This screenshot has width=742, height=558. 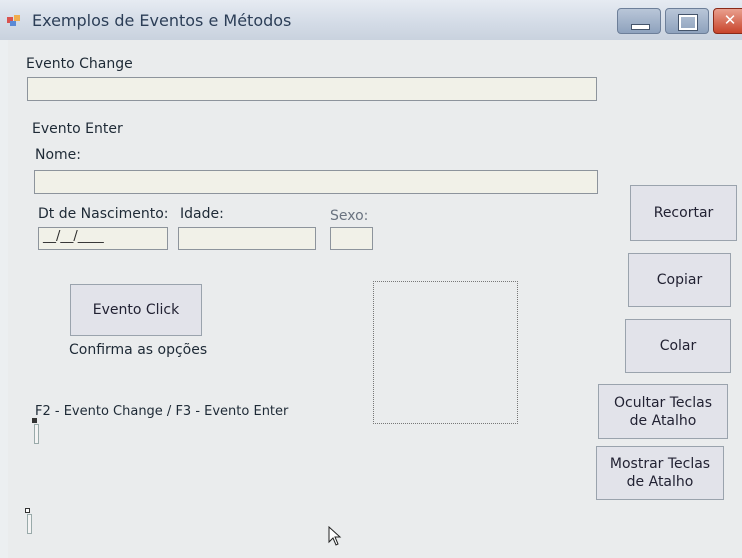 I want to click on title-bar: Exemplos de Eventos e Métodos ✕, so click(x=371, y=20).